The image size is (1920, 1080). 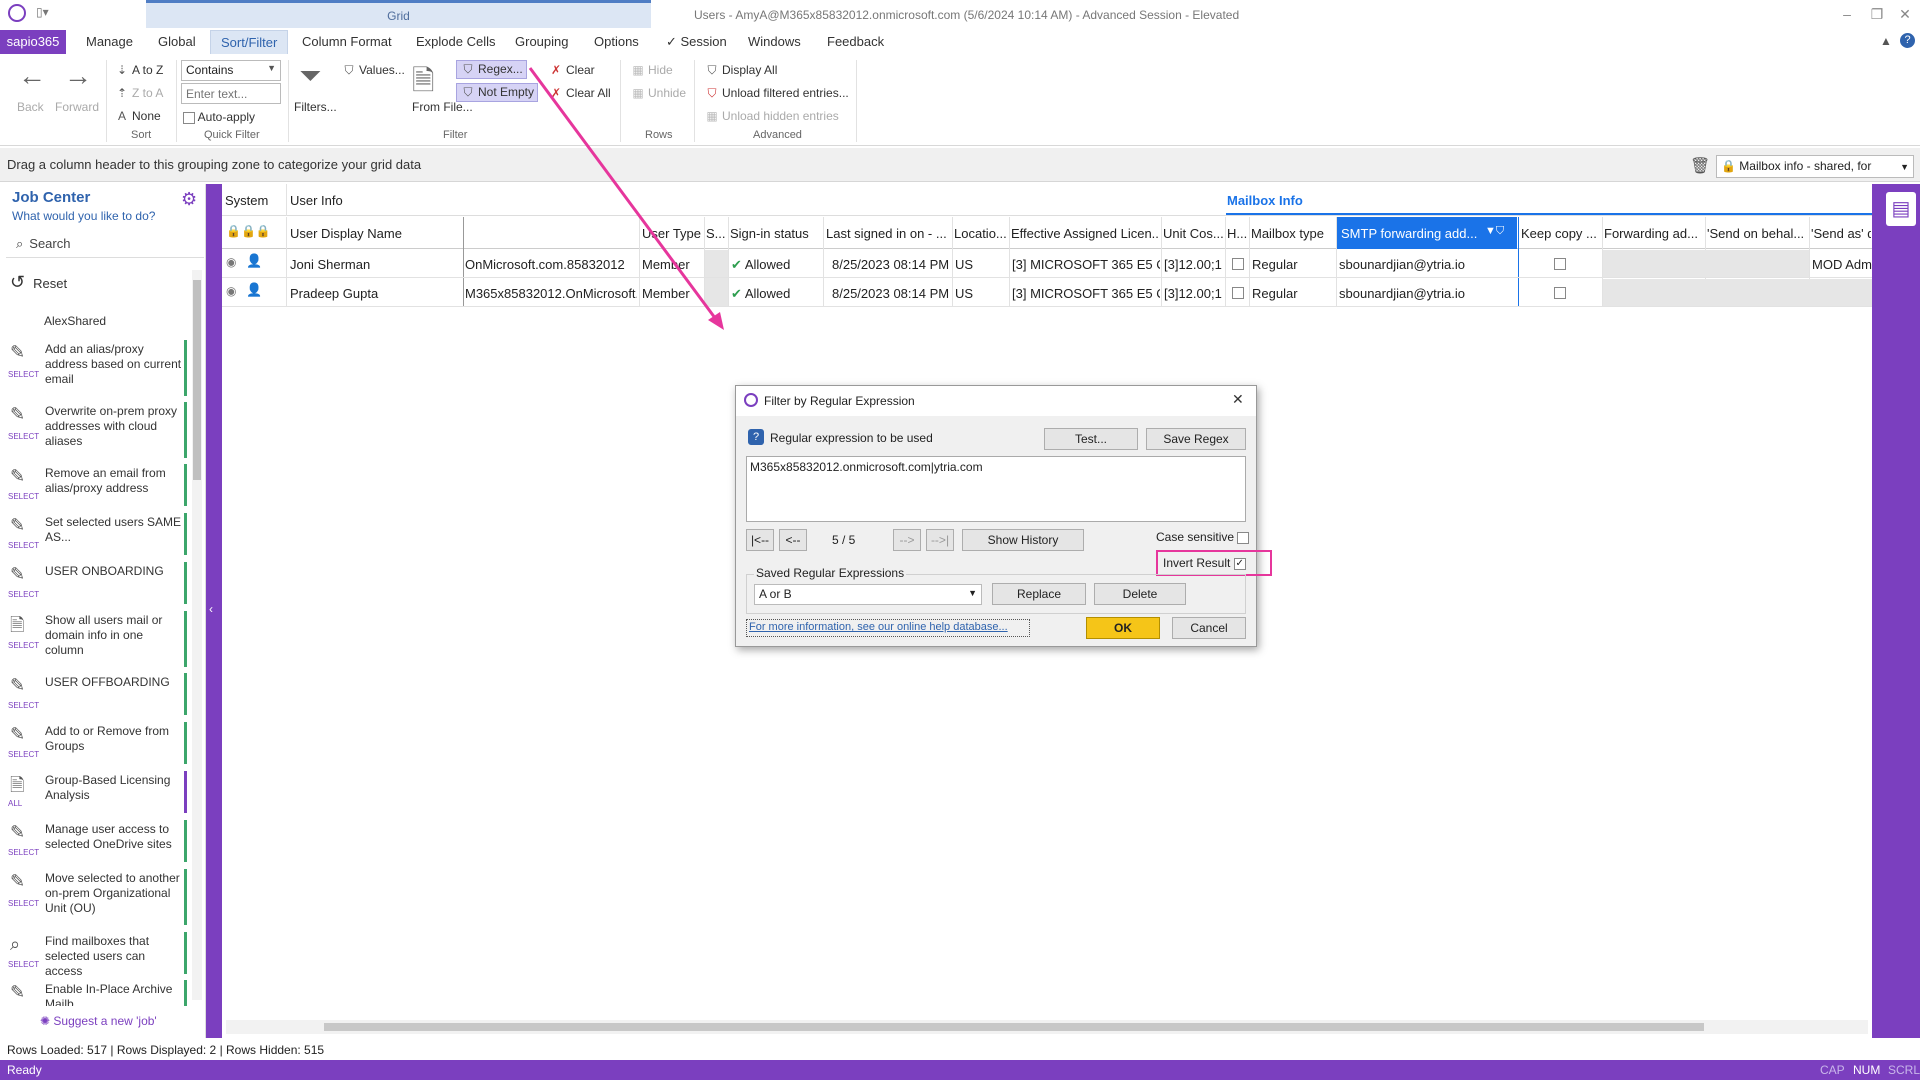 I want to click on suggest-job-link: ✺ Suggest a new 'job', so click(x=98, y=1021).